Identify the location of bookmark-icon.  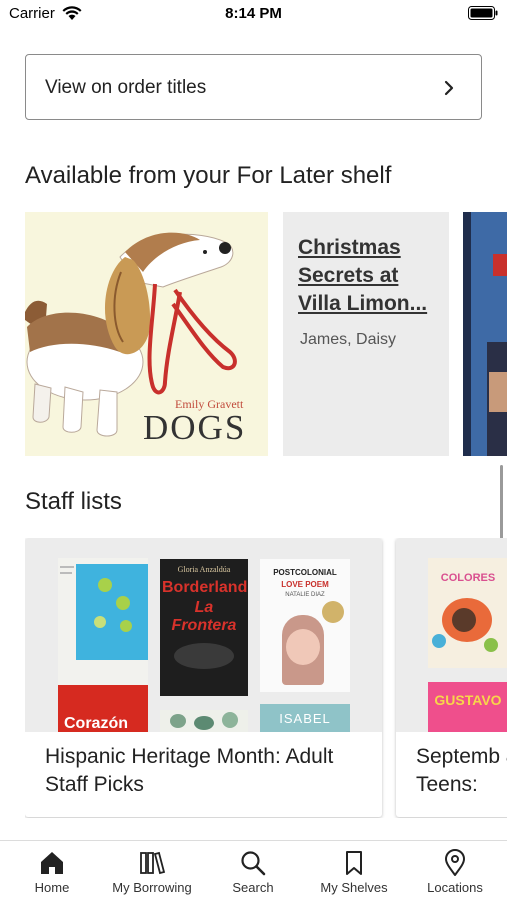
(354, 863).